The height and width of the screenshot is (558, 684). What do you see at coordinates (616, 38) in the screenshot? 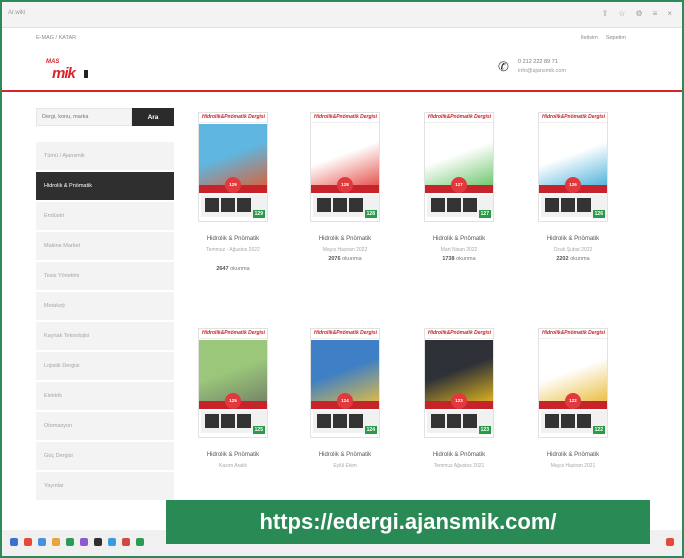
I see `top-link-cart: Sepetim` at bounding box center [616, 38].